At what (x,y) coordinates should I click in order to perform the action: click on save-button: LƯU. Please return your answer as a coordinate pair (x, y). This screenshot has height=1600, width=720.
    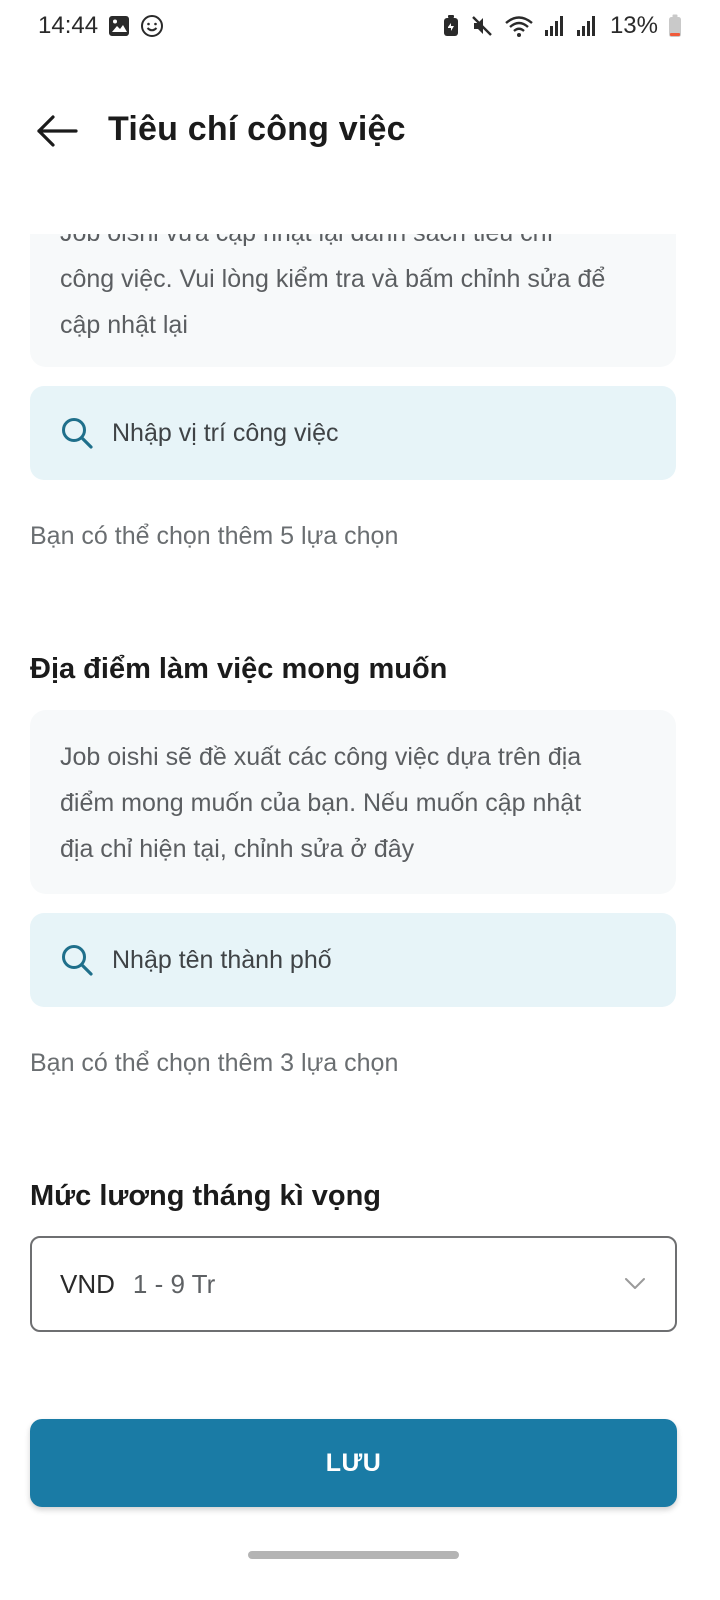
    Looking at the image, I should click on (353, 1463).